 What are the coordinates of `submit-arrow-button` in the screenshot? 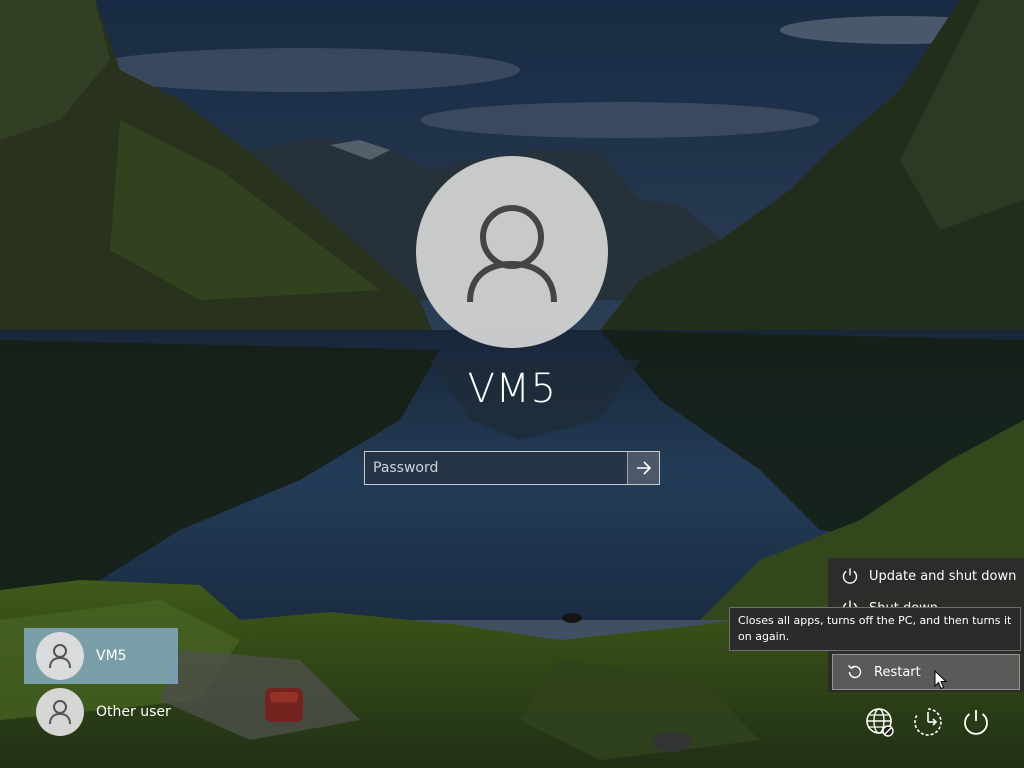 It's located at (643, 468).